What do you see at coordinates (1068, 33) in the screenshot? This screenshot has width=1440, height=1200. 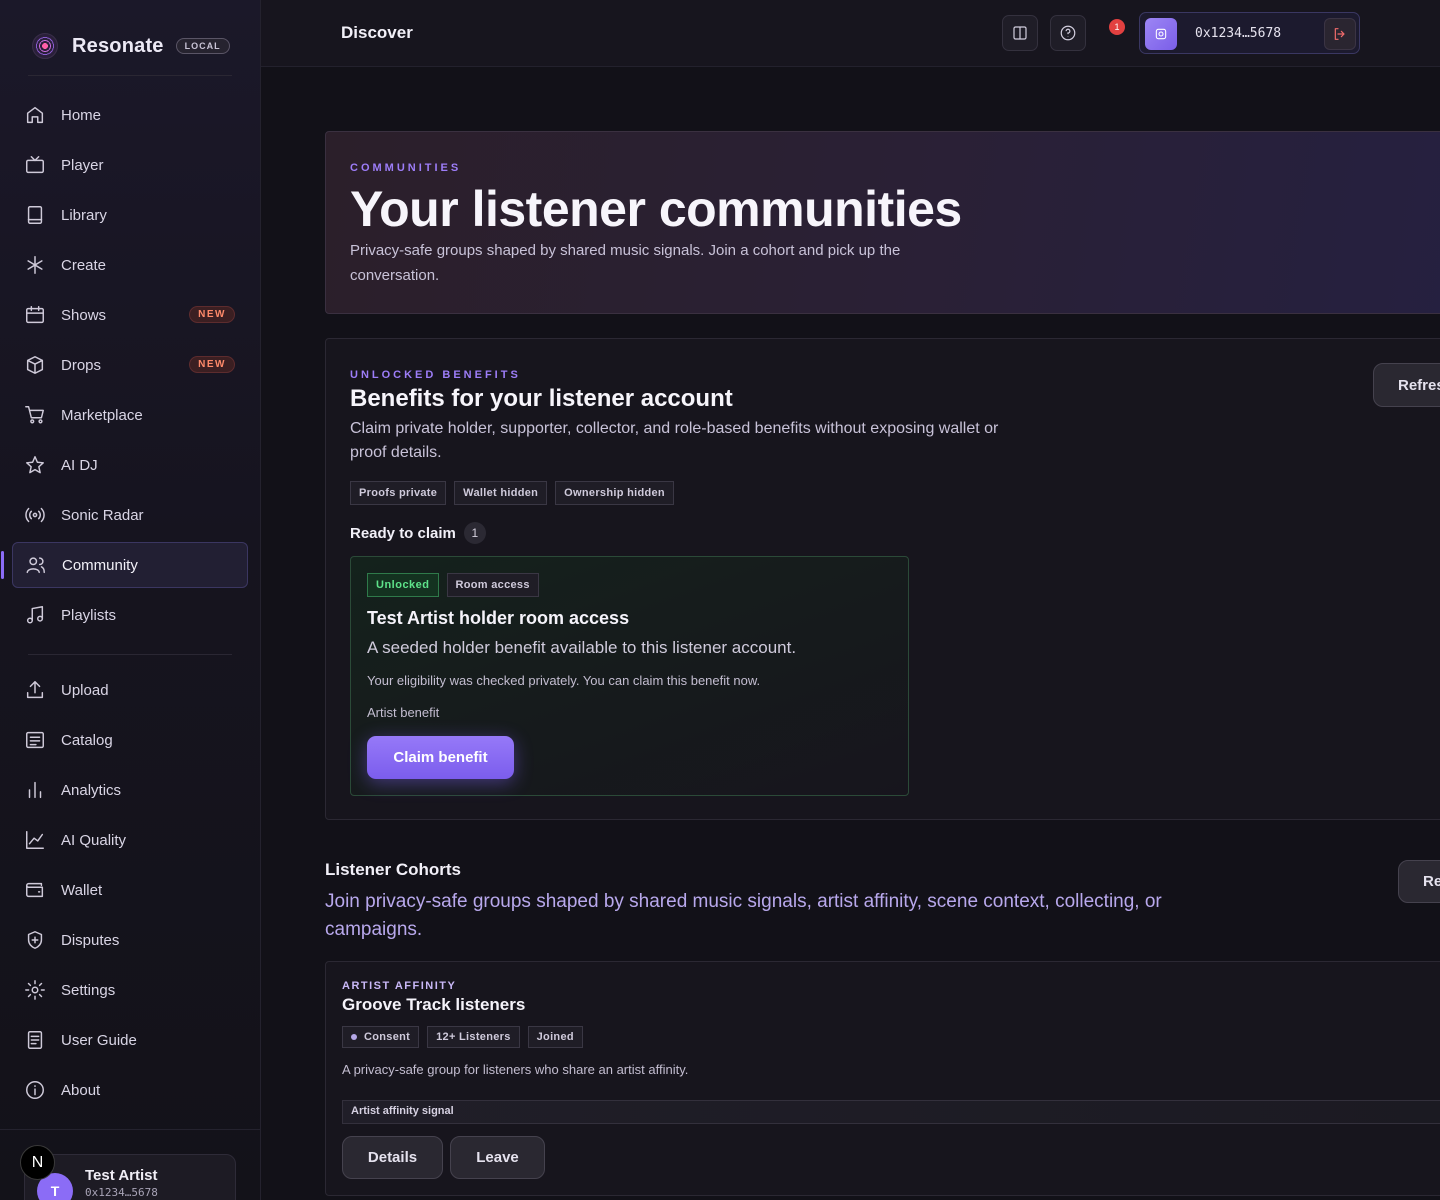 I see `help-button` at bounding box center [1068, 33].